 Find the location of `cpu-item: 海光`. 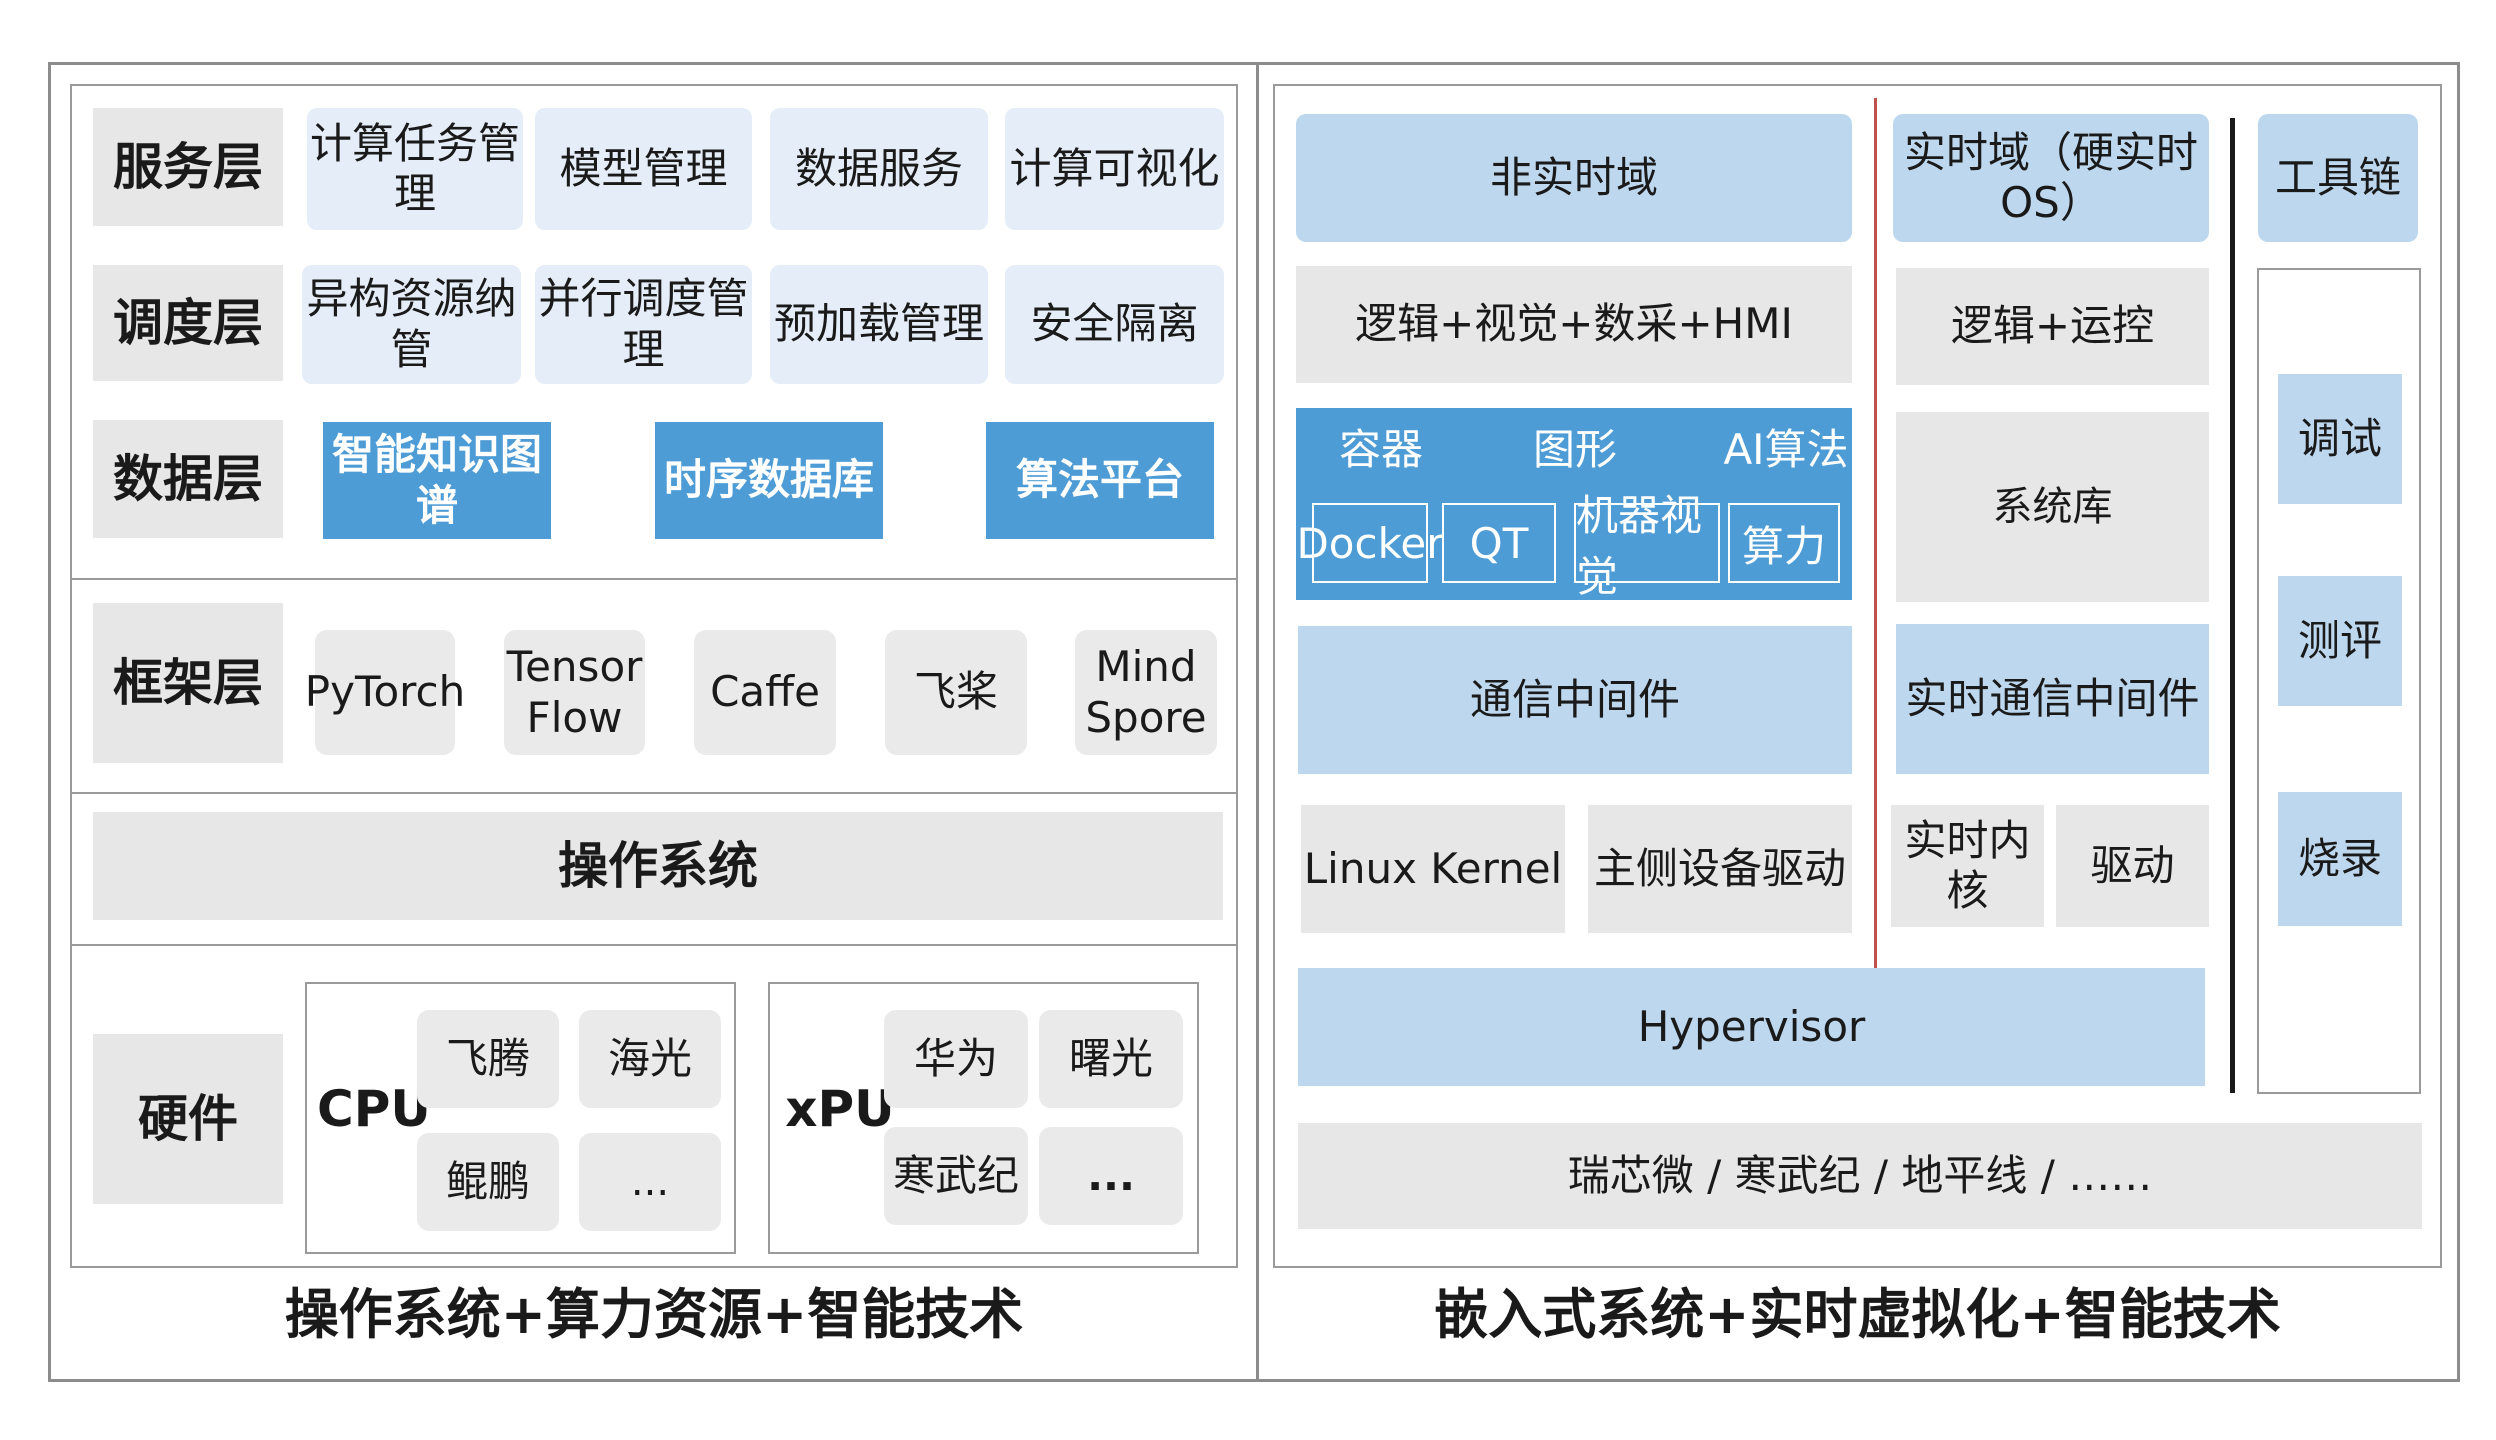

cpu-item: 海光 is located at coordinates (650, 1059).